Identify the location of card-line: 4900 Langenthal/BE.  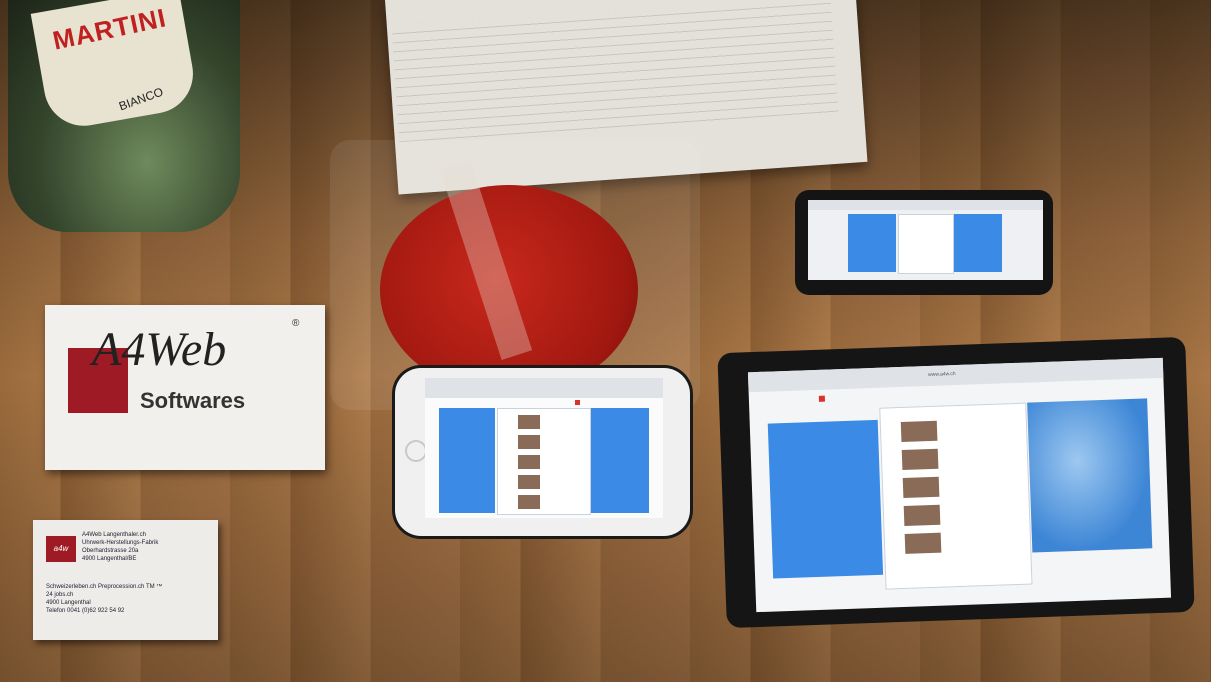
(109, 559).